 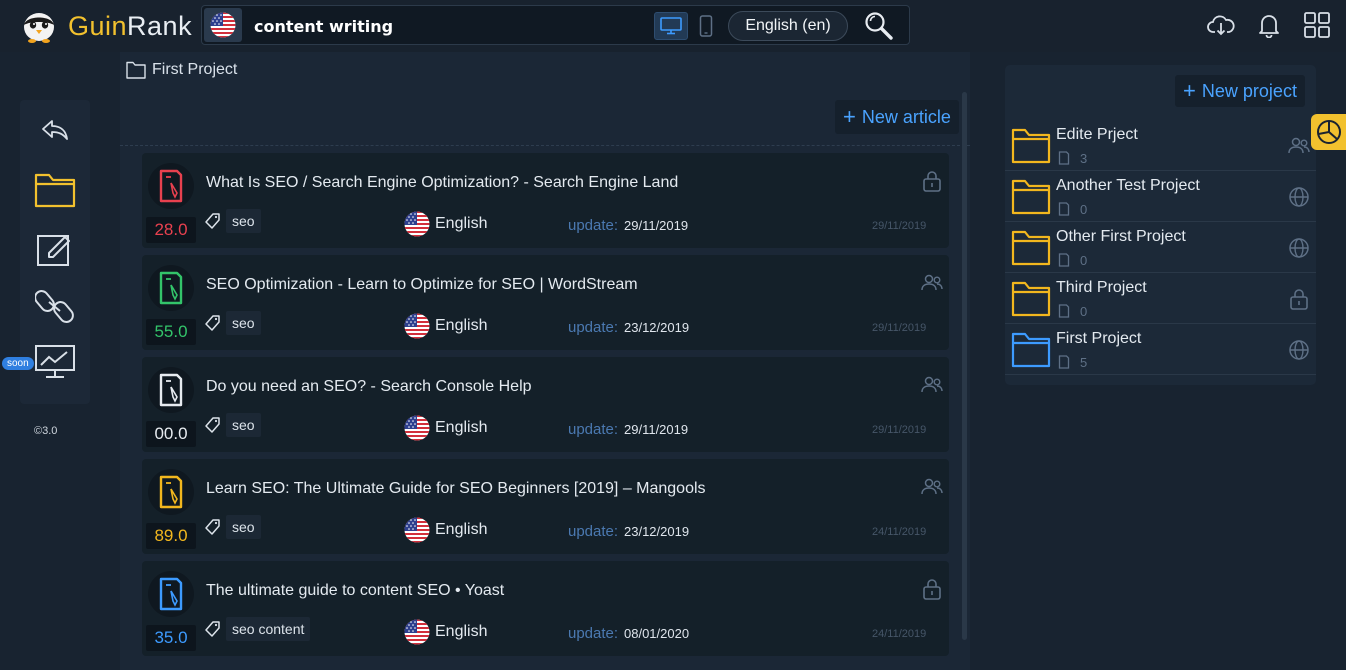 What do you see at coordinates (223, 25) in the screenshot?
I see `search-country-selector` at bounding box center [223, 25].